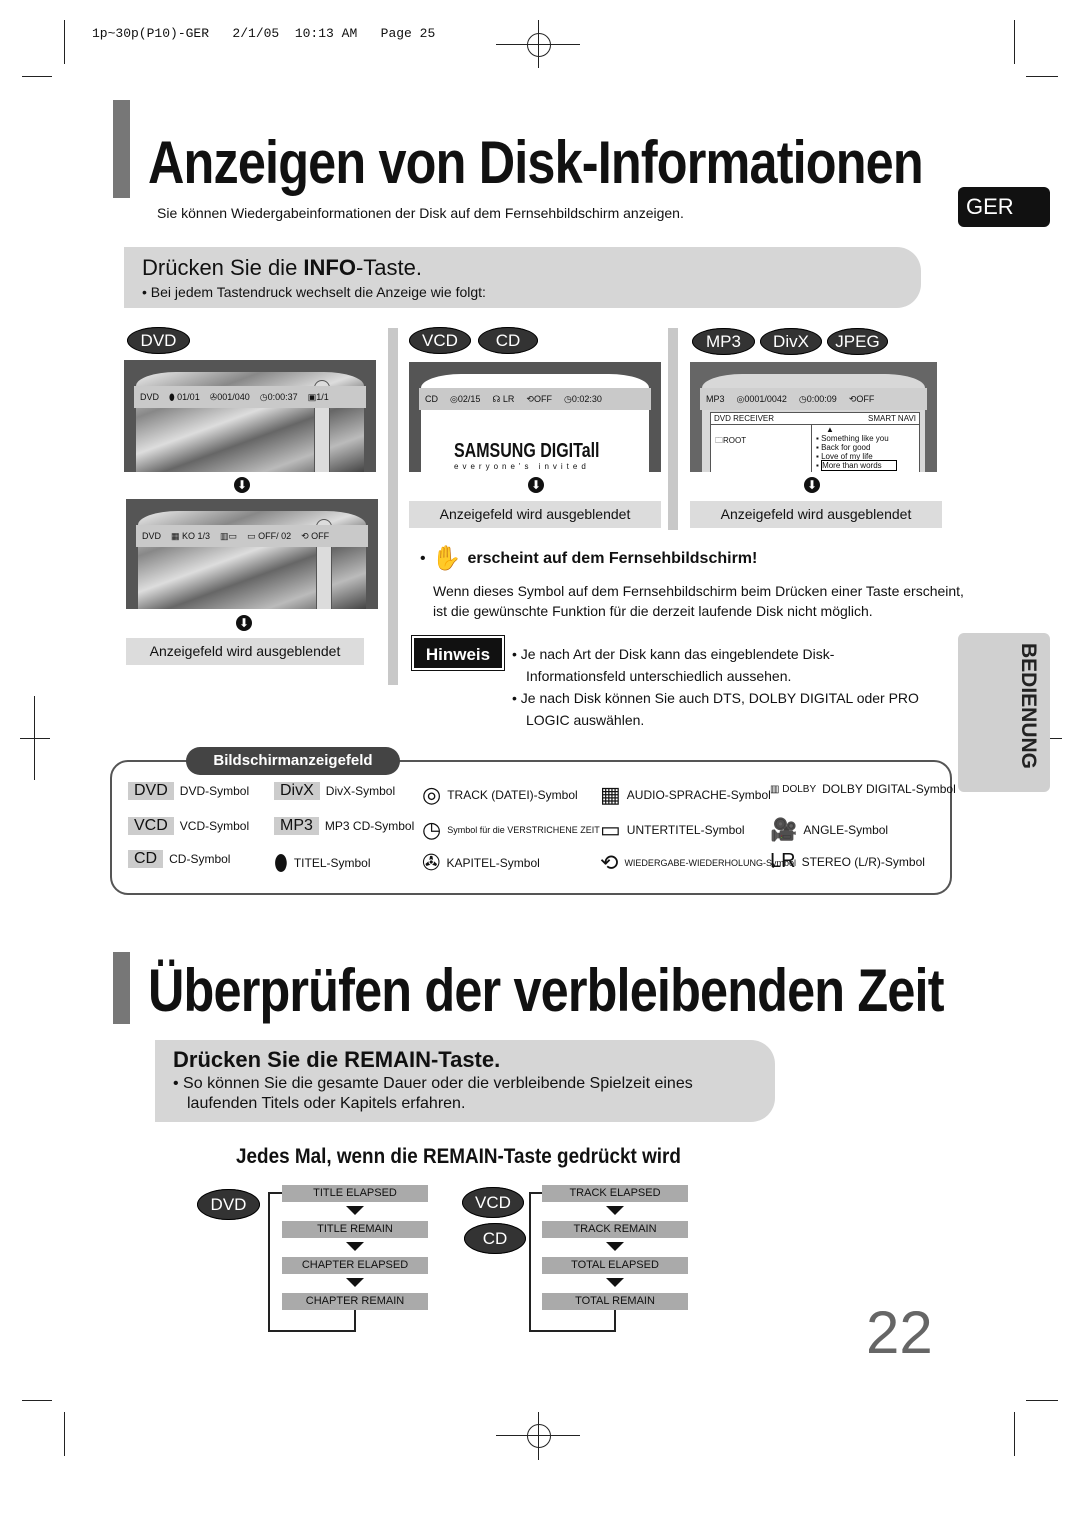 The width and height of the screenshot is (1080, 1528). Describe the element at coordinates (431, 399) in the screenshot. I see `osd-disc: CD` at that location.